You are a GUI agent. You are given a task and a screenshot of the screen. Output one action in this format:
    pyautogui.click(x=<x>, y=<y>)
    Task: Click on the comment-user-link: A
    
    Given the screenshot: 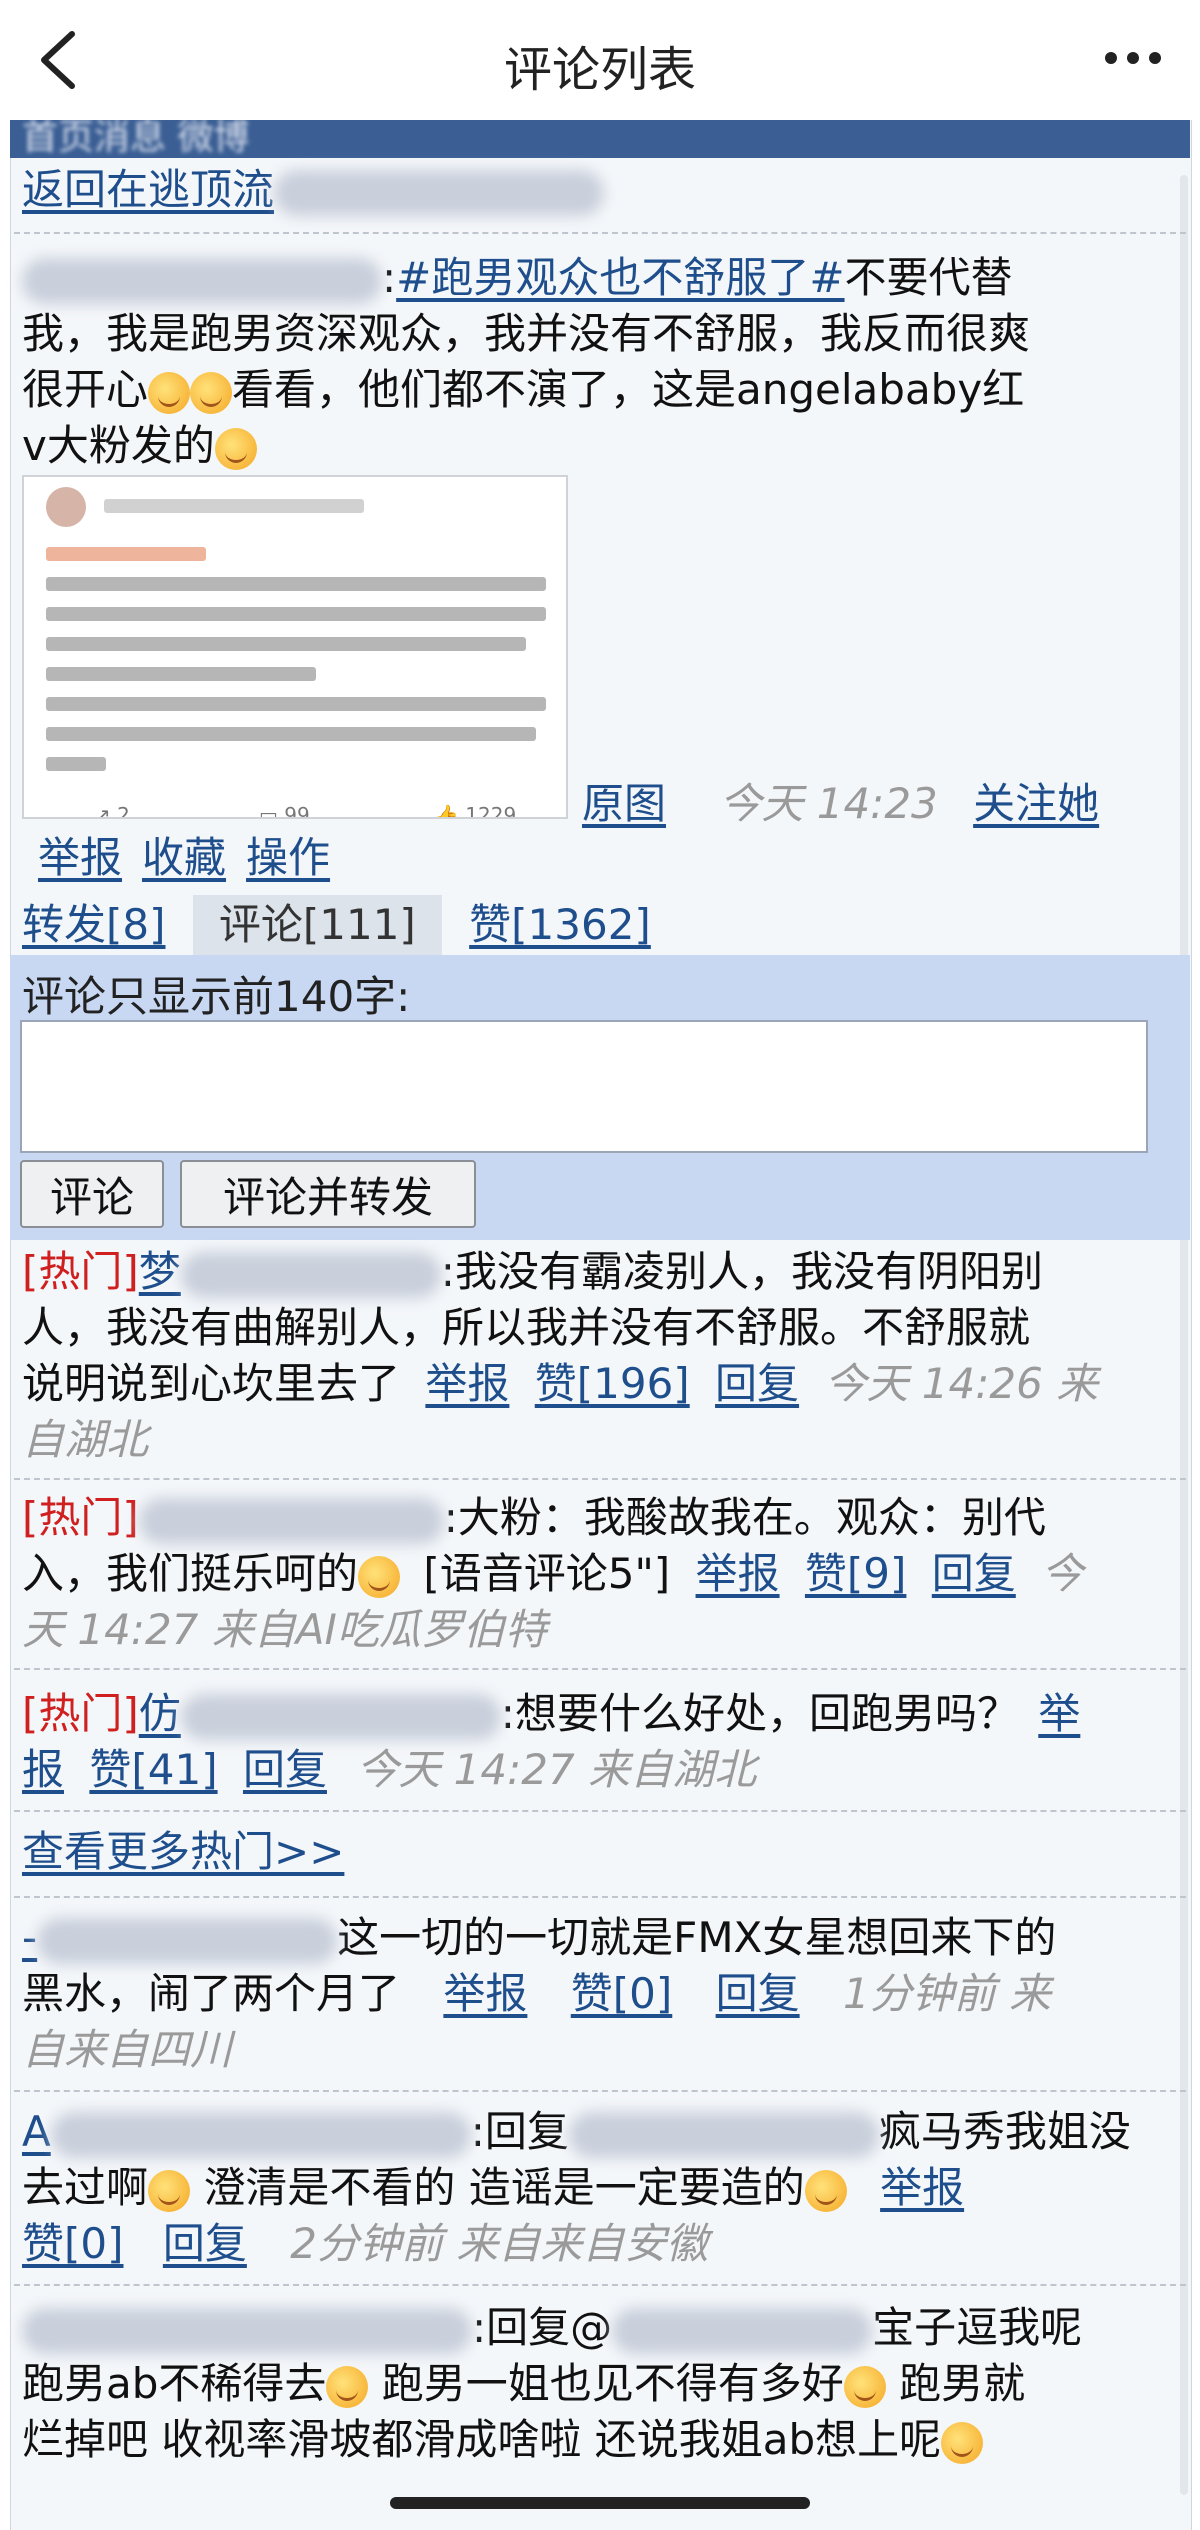 What is the action you would take?
    pyautogui.click(x=36, y=2131)
    